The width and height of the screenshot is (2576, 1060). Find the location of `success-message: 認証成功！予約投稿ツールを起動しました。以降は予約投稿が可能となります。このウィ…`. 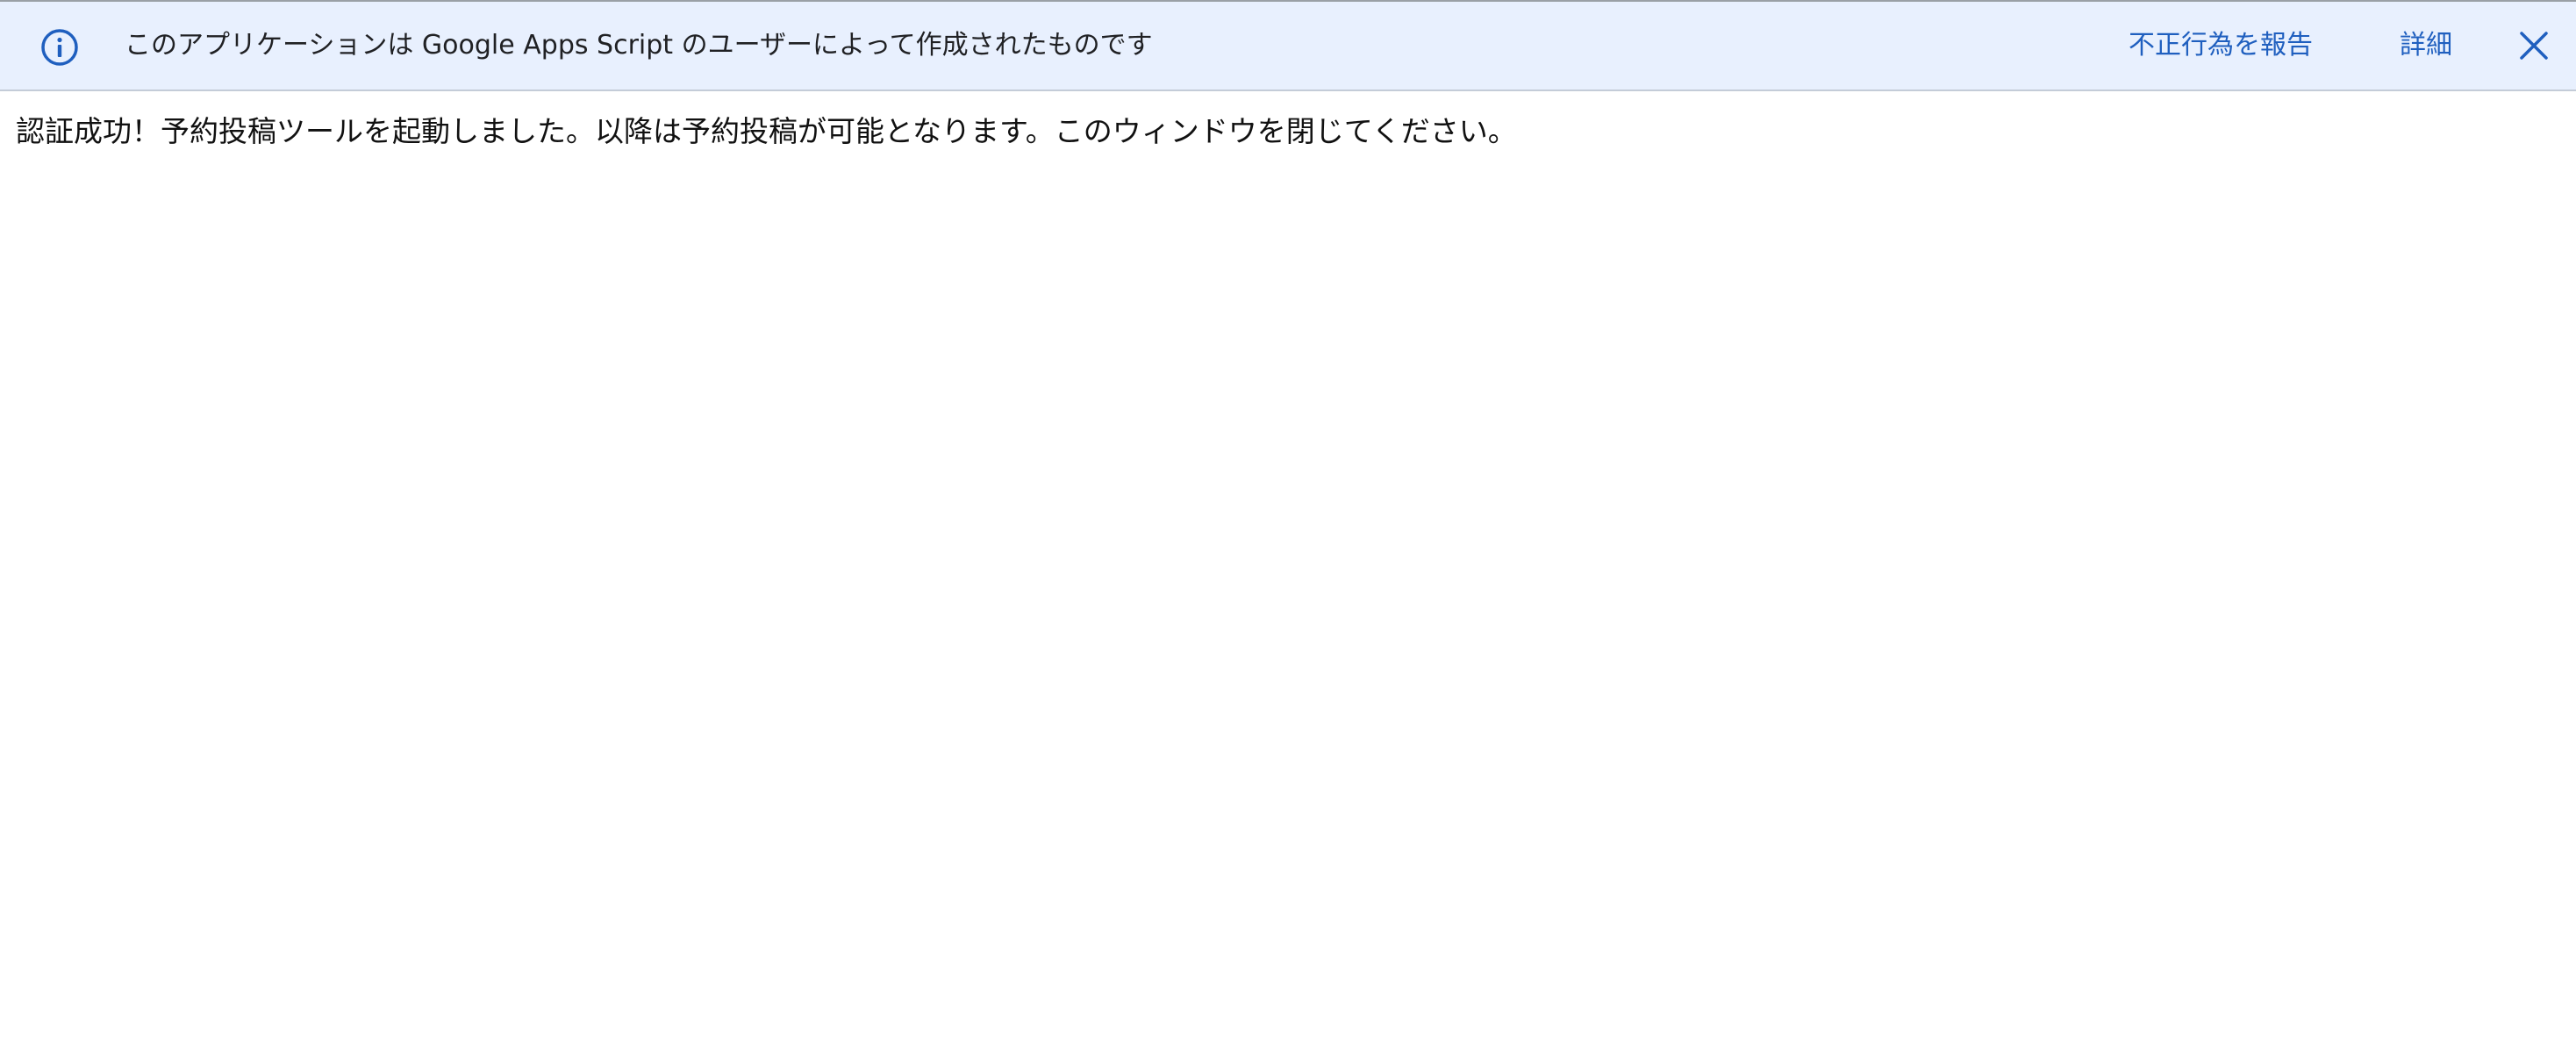

success-message: 認証成功！予約投稿ツールを起動しました。以降は予約投稿が可能となります。このウィ… is located at coordinates (766, 131).